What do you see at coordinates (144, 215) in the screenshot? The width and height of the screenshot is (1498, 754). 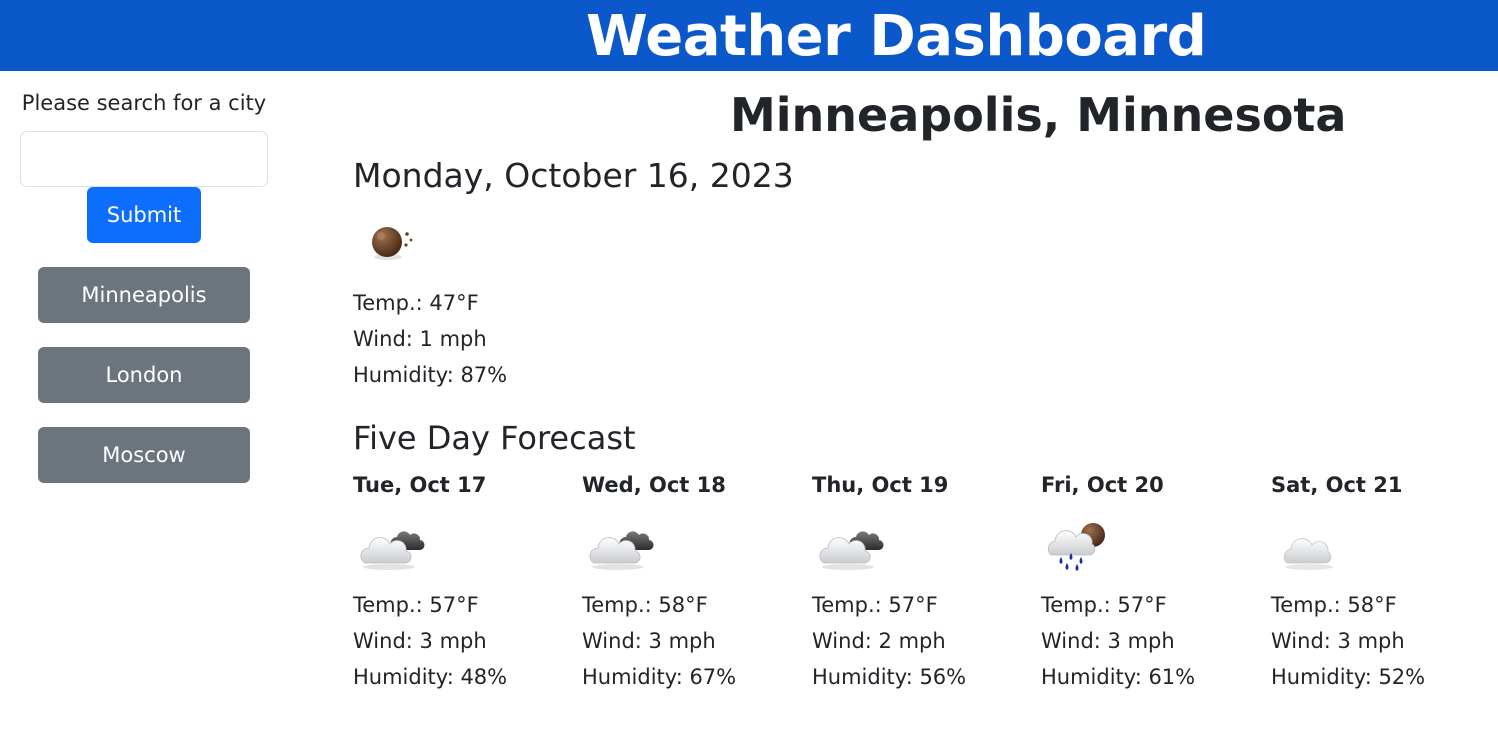 I see `submit-button: Submit` at bounding box center [144, 215].